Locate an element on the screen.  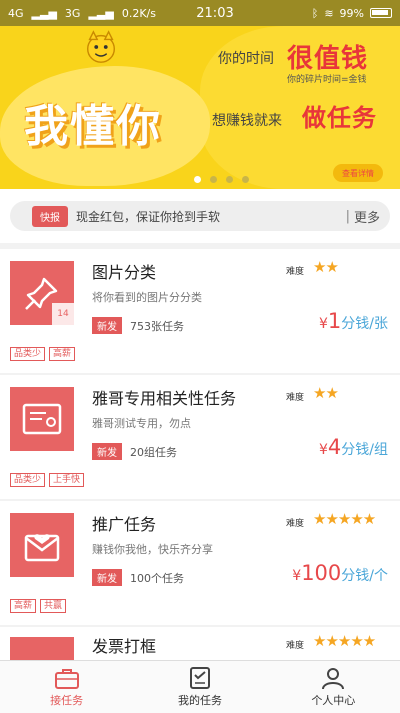
task-title: 发票打框 is located at coordinates (124, 646).